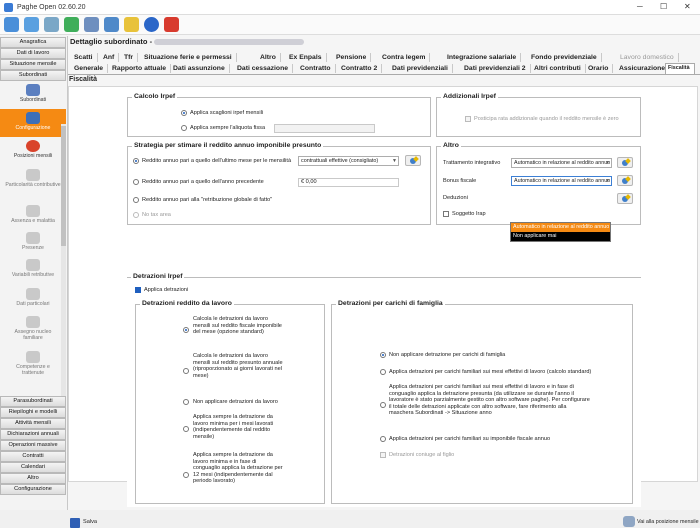 This screenshot has width=700, height=528. Describe the element at coordinates (482, 57) in the screenshot. I see `tab-integrazione: Integrazione salariale` at that location.